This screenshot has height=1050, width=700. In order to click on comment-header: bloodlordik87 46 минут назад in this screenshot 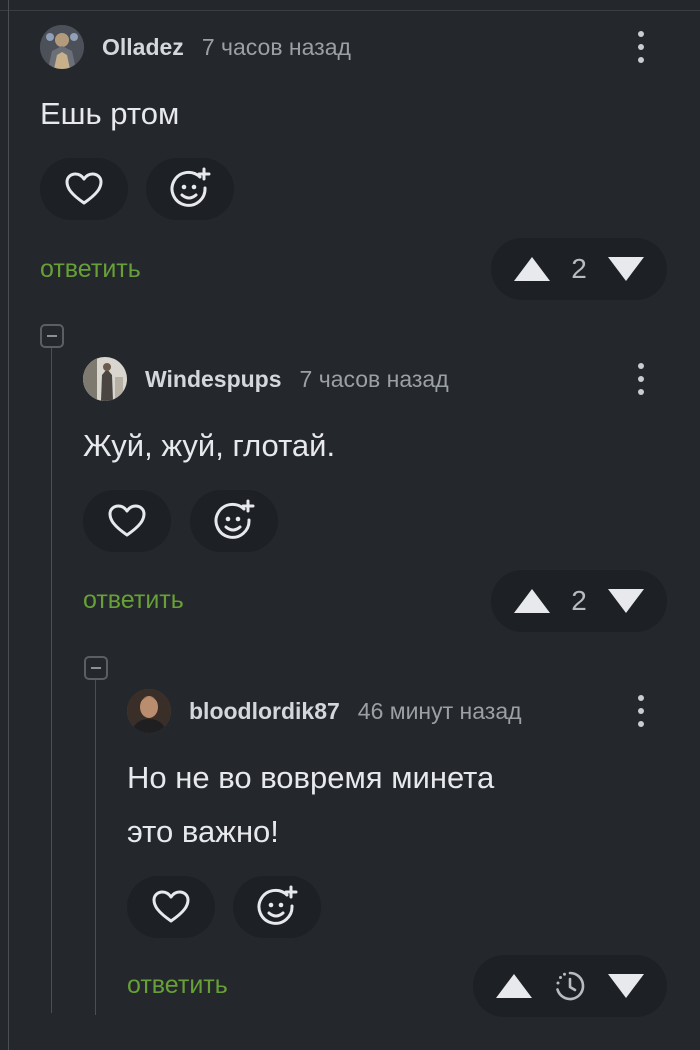, I will do `click(324, 711)`.